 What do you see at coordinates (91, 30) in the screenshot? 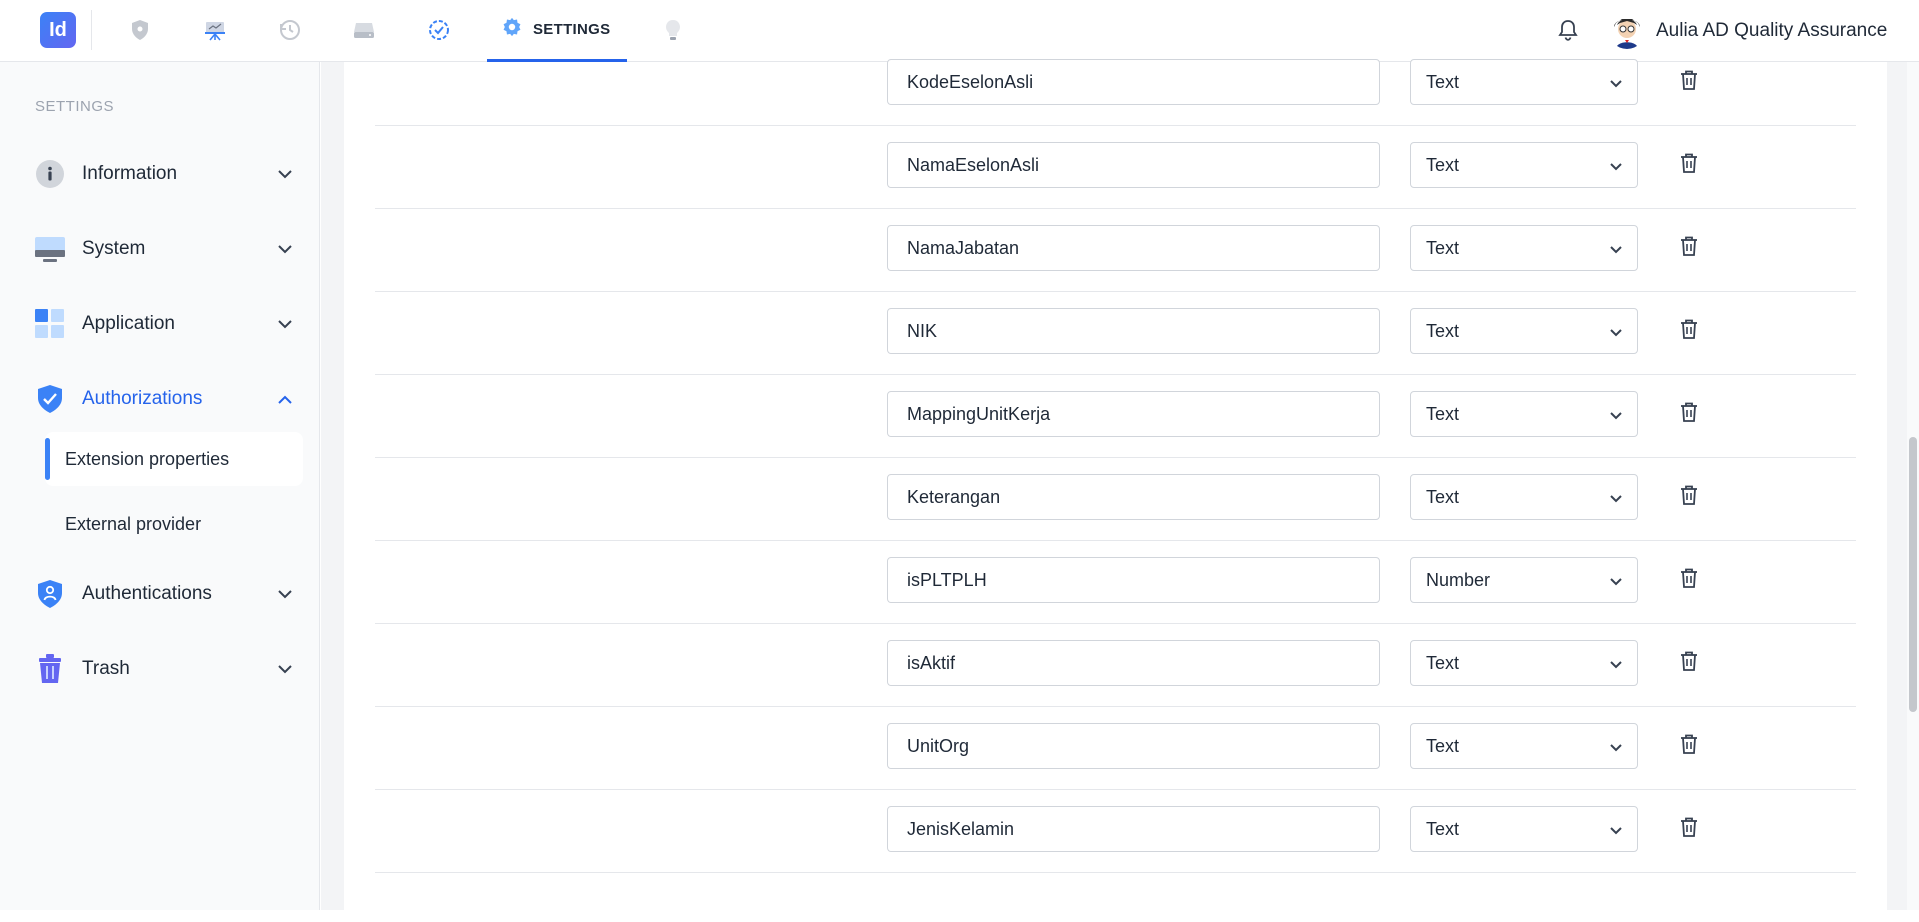
I see `divider` at bounding box center [91, 30].